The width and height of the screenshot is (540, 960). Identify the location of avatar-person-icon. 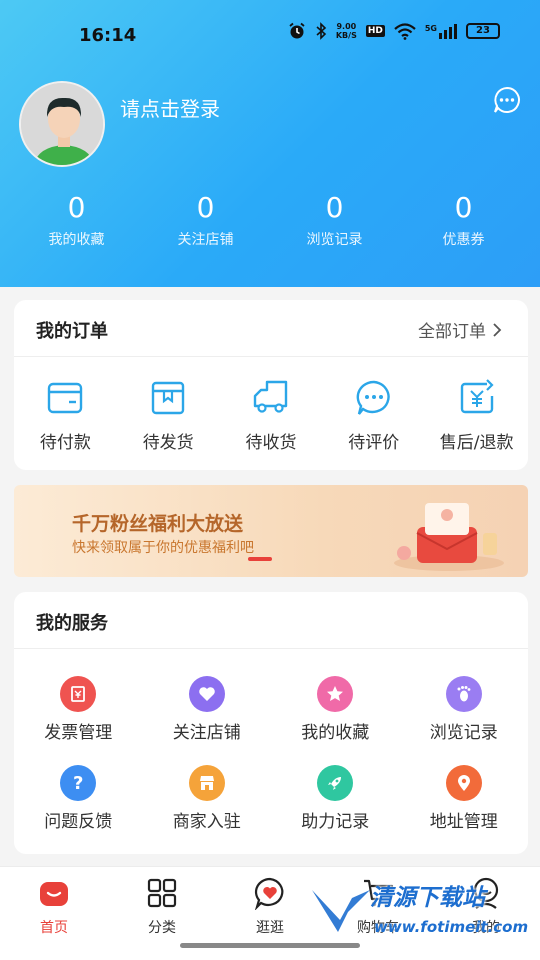
(62, 124).